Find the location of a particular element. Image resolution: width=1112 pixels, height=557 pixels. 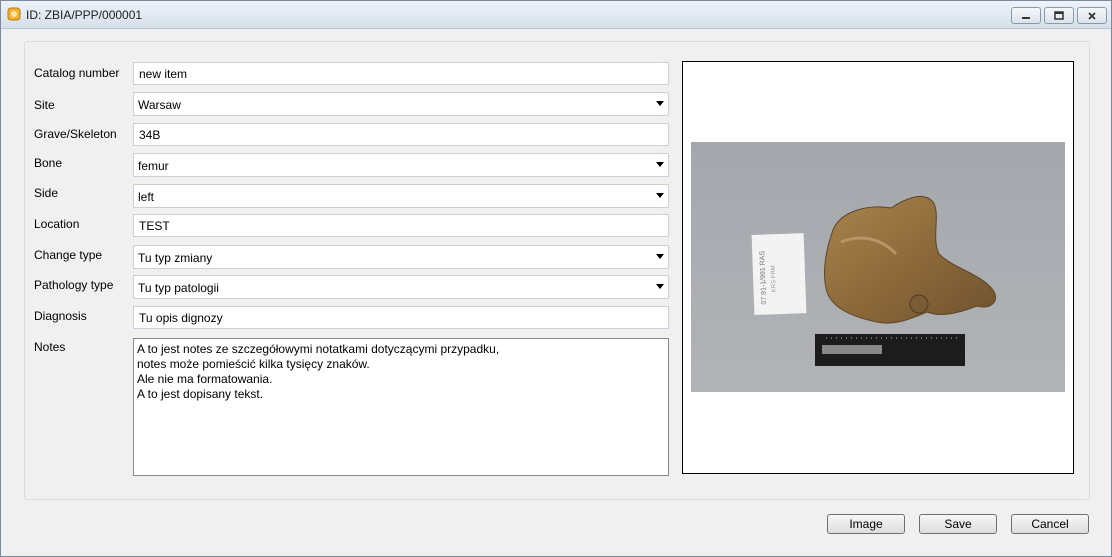

minimize-button is located at coordinates (1026, 15).